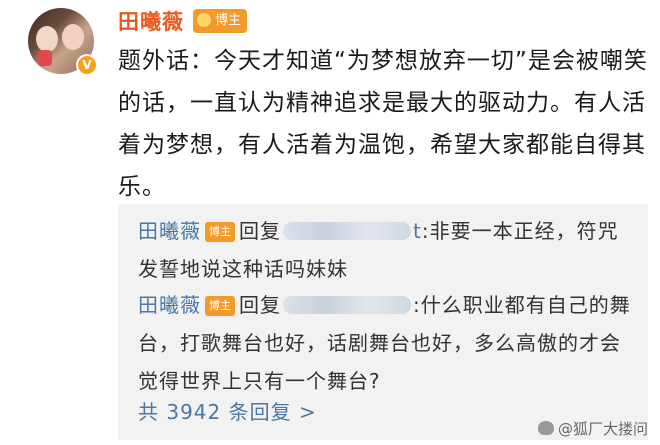  Describe the element at coordinates (417, 231) in the screenshot. I see `reply-target-partial: t` at that location.